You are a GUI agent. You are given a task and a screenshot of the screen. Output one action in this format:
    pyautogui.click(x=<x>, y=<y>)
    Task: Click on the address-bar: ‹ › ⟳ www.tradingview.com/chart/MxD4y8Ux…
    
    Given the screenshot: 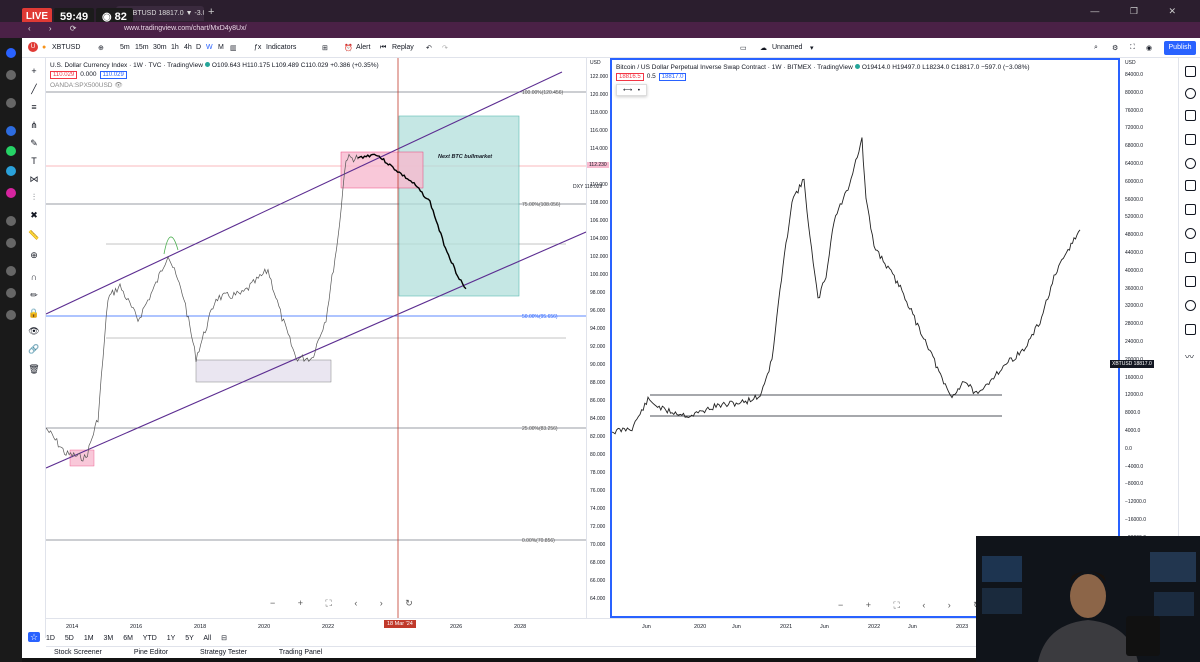 What is the action you would take?
    pyautogui.click(x=600, y=30)
    